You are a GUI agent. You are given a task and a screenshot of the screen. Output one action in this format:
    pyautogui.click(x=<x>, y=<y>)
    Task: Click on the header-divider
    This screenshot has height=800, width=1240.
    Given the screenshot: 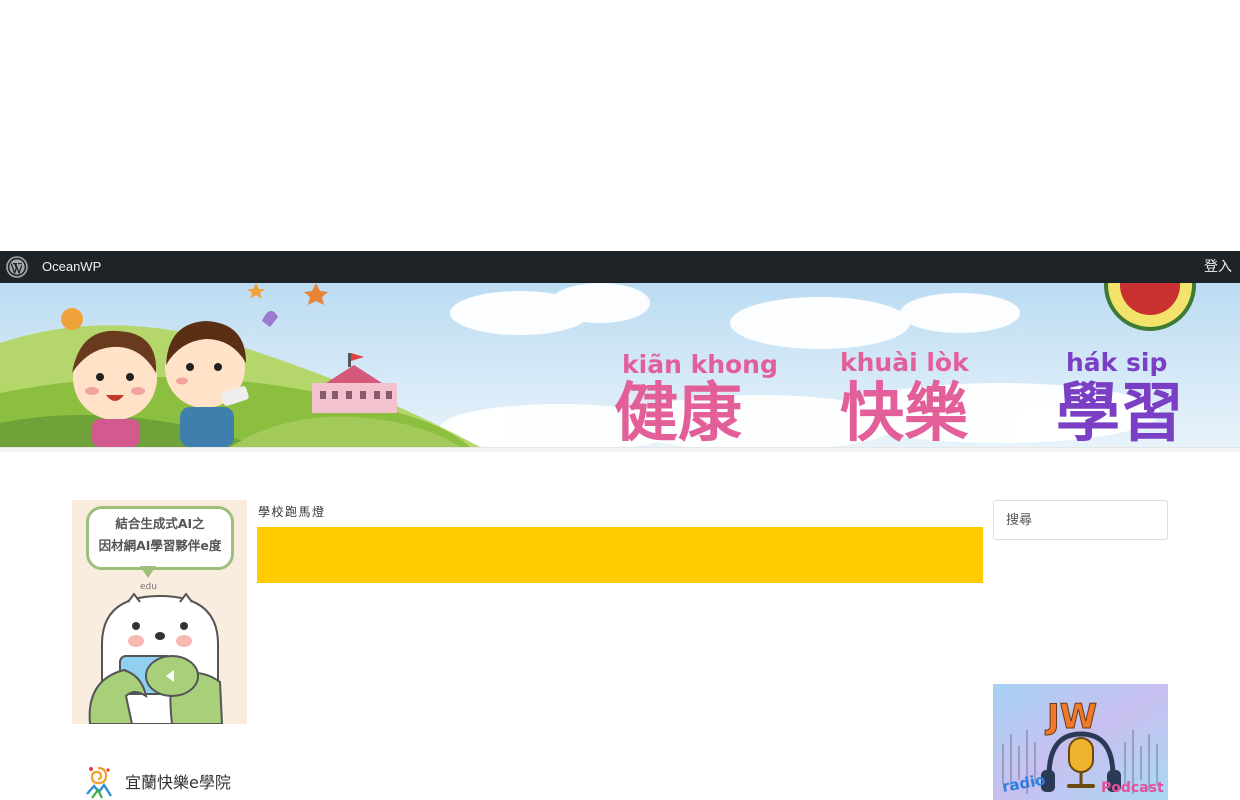 What is the action you would take?
    pyautogui.click(x=620, y=449)
    